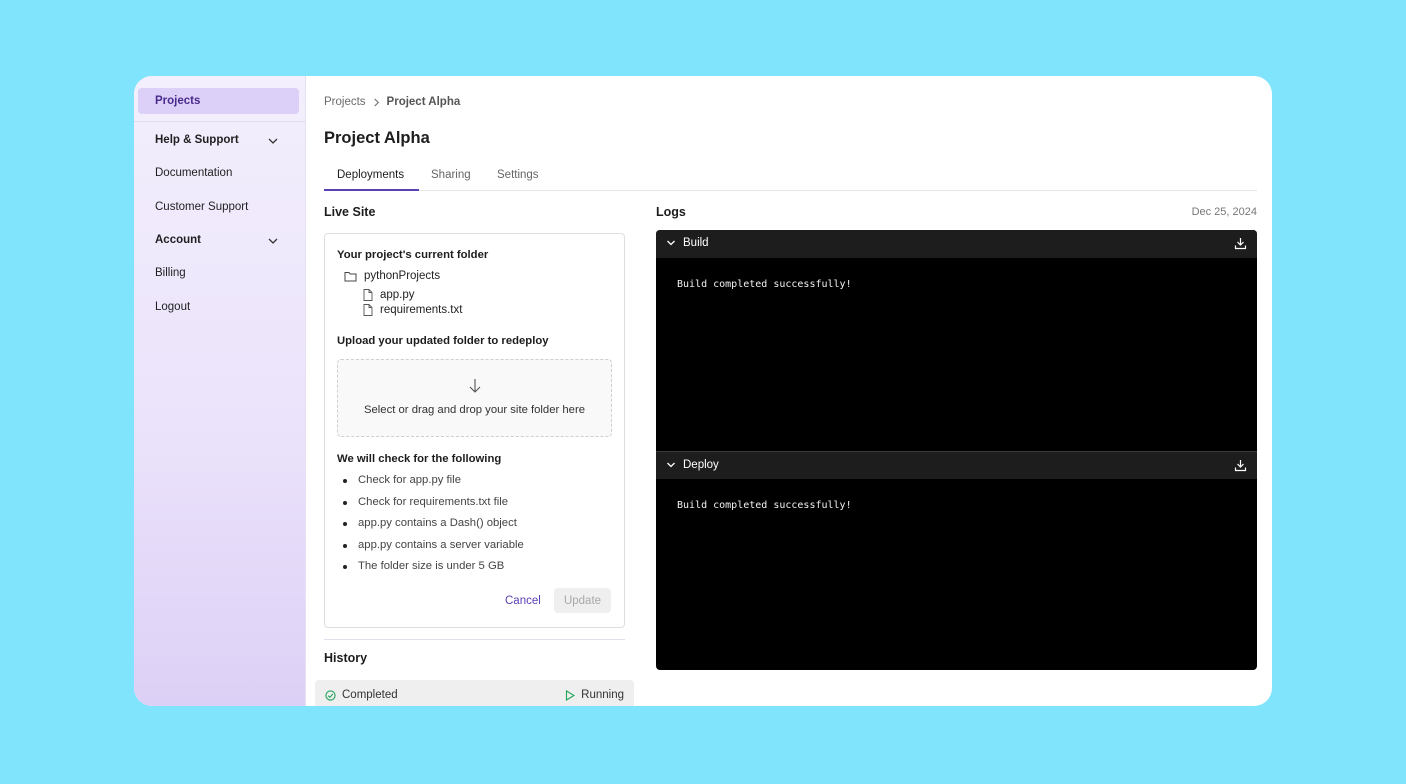  What do you see at coordinates (1224, 212) in the screenshot?
I see `logs-date: Dec 25, 2024` at bounding box center [1224, 212].